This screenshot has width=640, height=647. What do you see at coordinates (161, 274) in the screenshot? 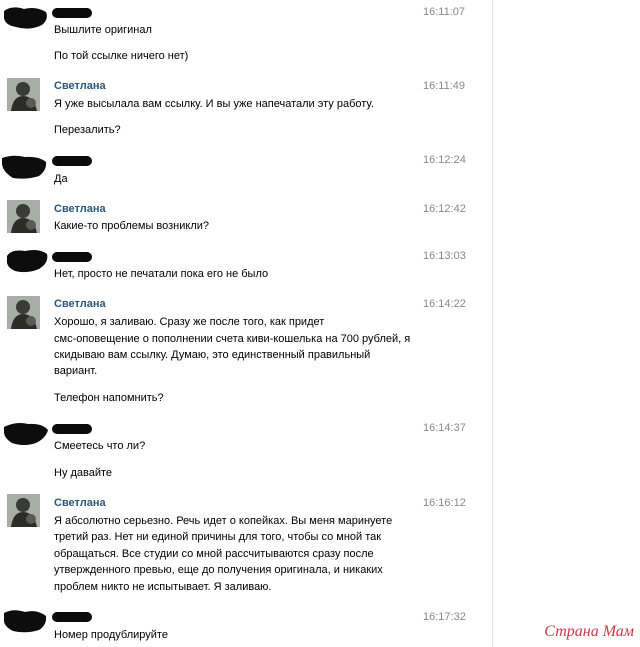
I see `message-text: Нет, просто не печатали пока его не было` at bounding box center [161, 274].